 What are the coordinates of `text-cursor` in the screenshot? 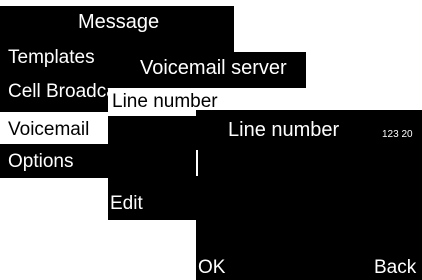 It's located at (197, 163).